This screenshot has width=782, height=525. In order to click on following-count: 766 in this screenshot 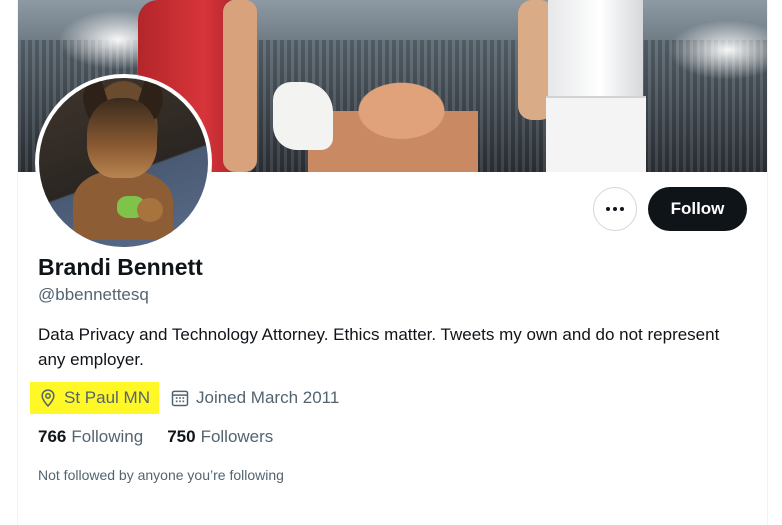, I will do `click(52, 436)`.